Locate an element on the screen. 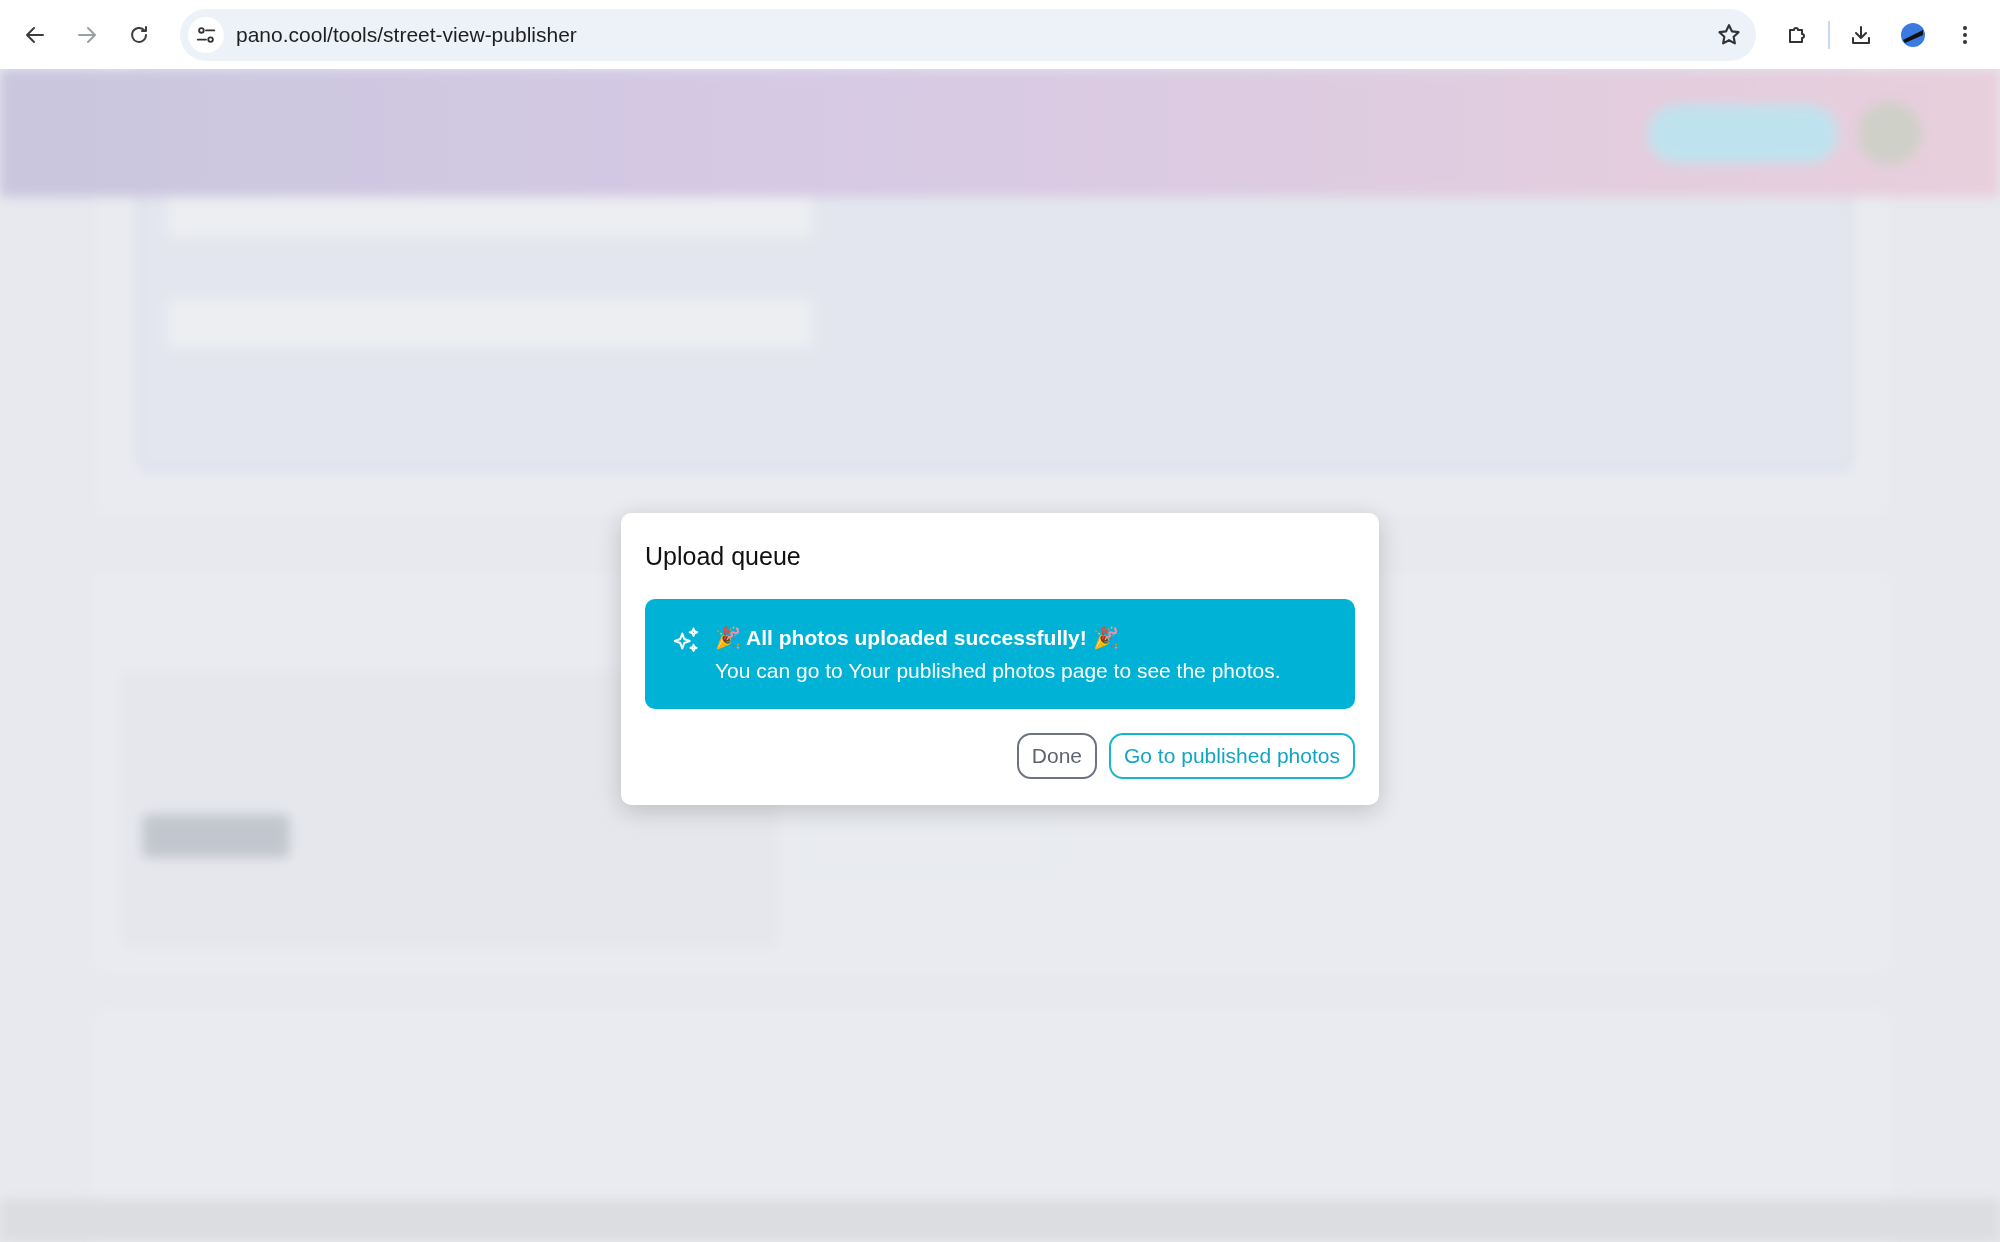 Image resolution: width=2000 pixels, height=1242 pixels. url-text: pano.cool/tools/street-view-publisher is located at coordinates (407, 34).